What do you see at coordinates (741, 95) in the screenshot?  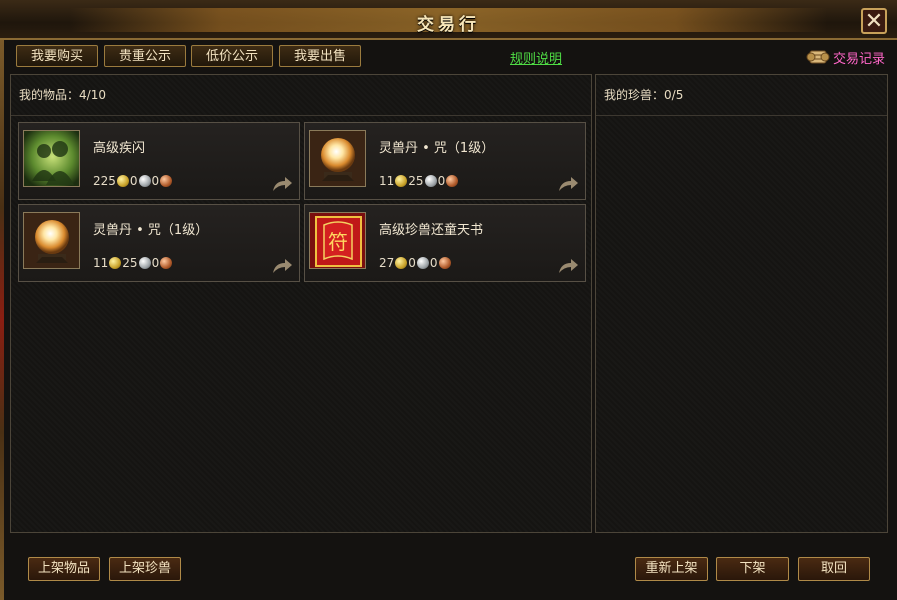 I see `my-pets-header: 我的珍兽：0/5` at bounding box center [741, 95].